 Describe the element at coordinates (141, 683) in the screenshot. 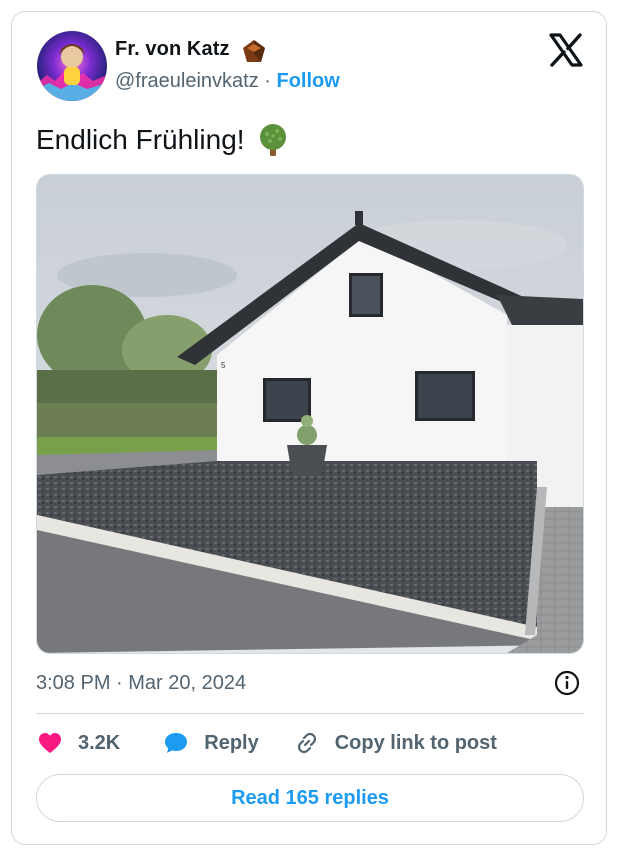

I see `tweet-timestamp: 3:08 PM · Mar 20, 2024` at that location.